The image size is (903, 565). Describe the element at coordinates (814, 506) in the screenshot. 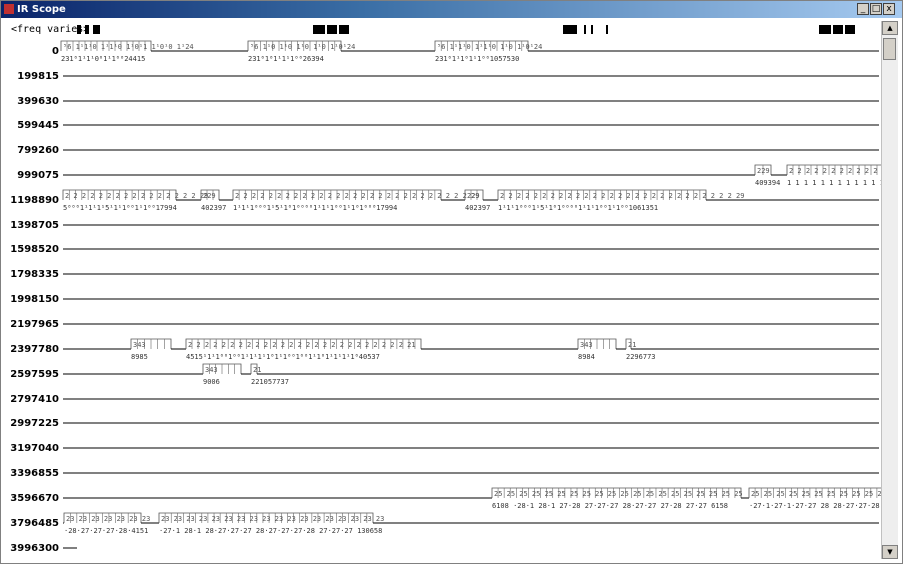

I see `pulse-bottom-values: ·27·1·27·1·27·27 28 28·27·27·28` at that location.